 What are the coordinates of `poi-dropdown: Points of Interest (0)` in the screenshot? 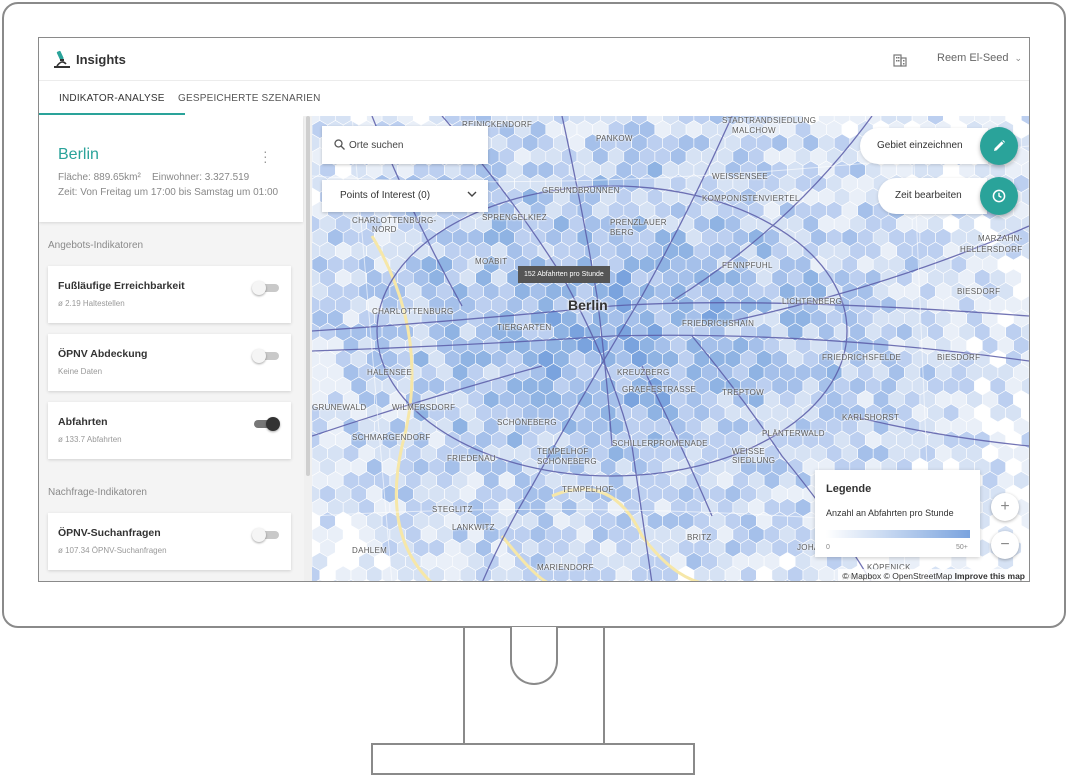 It's located at (405, 196).